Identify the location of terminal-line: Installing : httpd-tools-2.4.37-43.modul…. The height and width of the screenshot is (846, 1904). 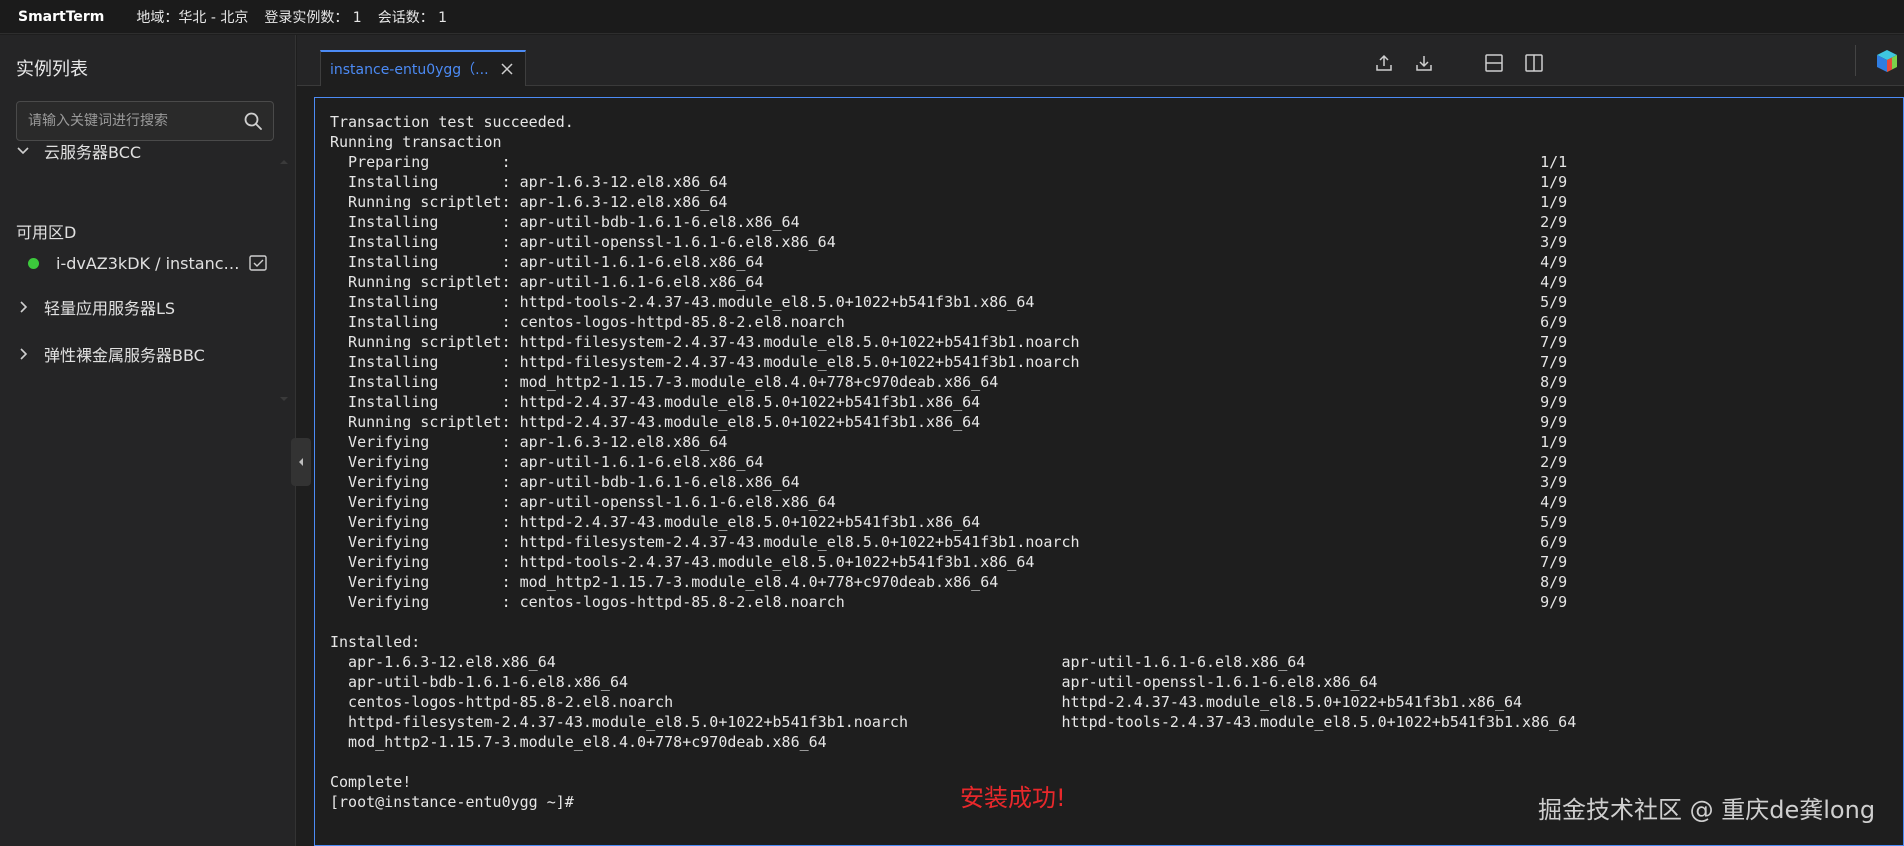
(949, 302).